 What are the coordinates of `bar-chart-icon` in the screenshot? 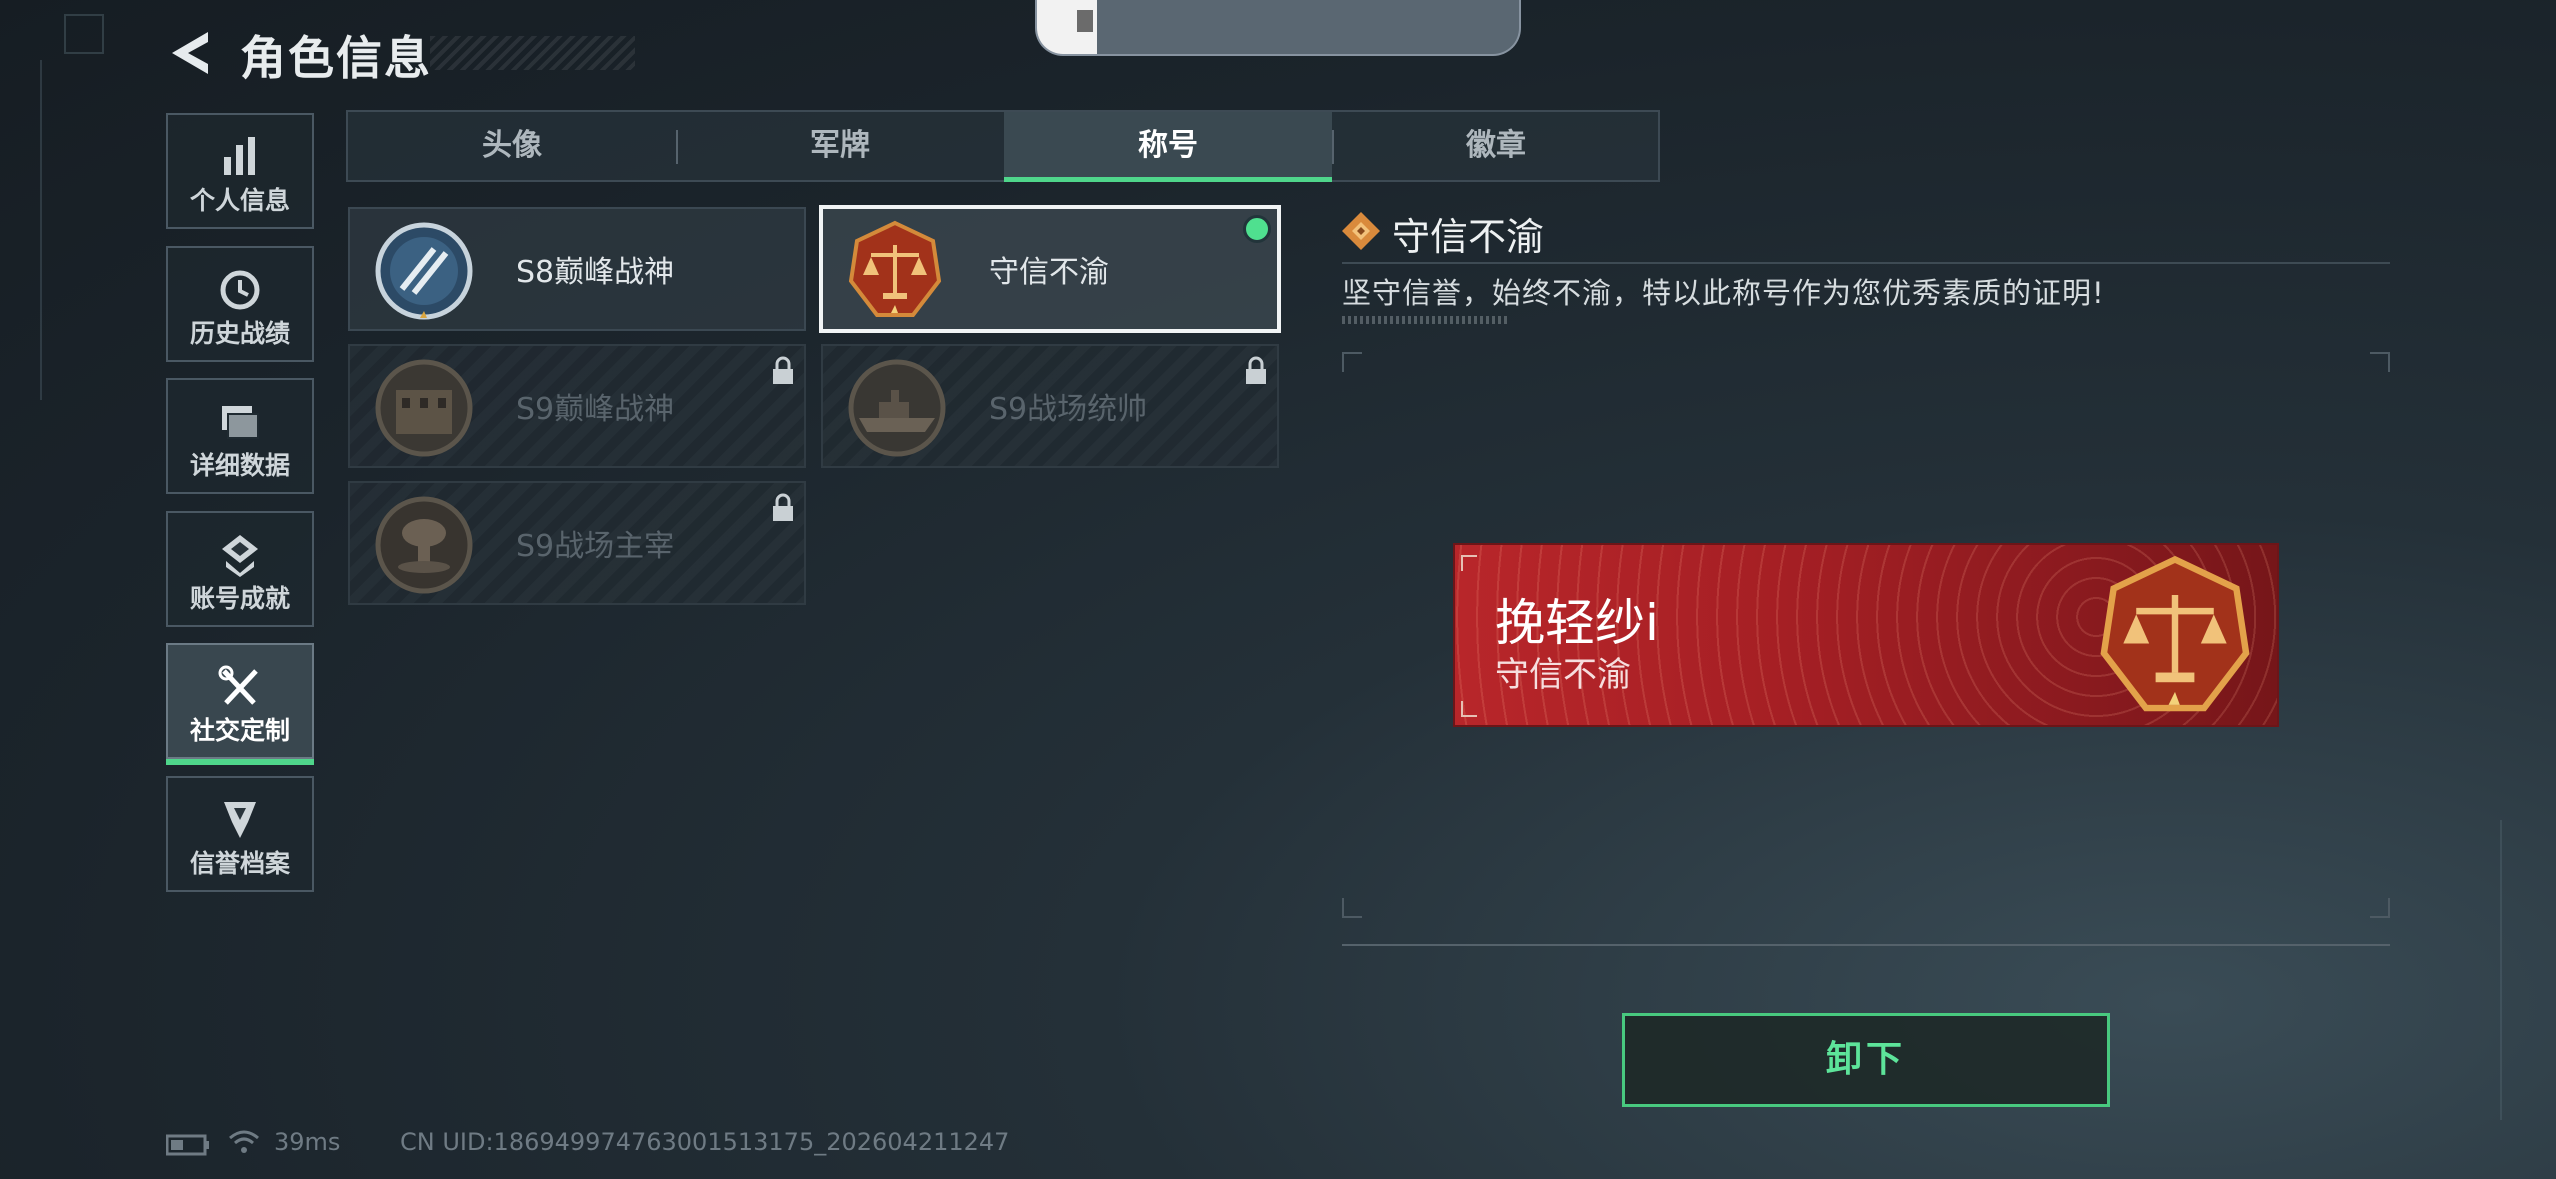 It's located at (239, 156).